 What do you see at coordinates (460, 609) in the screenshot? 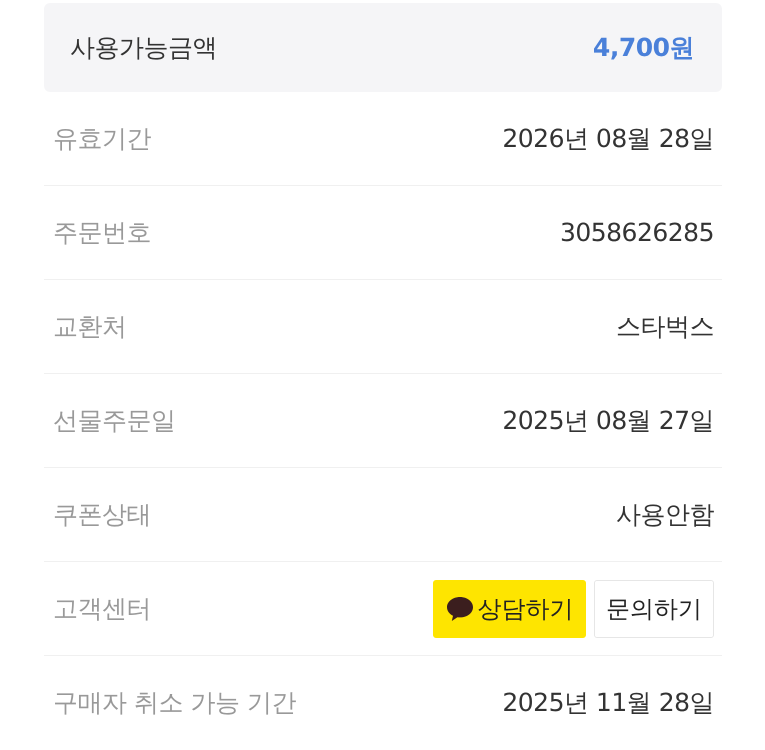
I see `speech-bubble-icon` at bounding box center [460, 609].